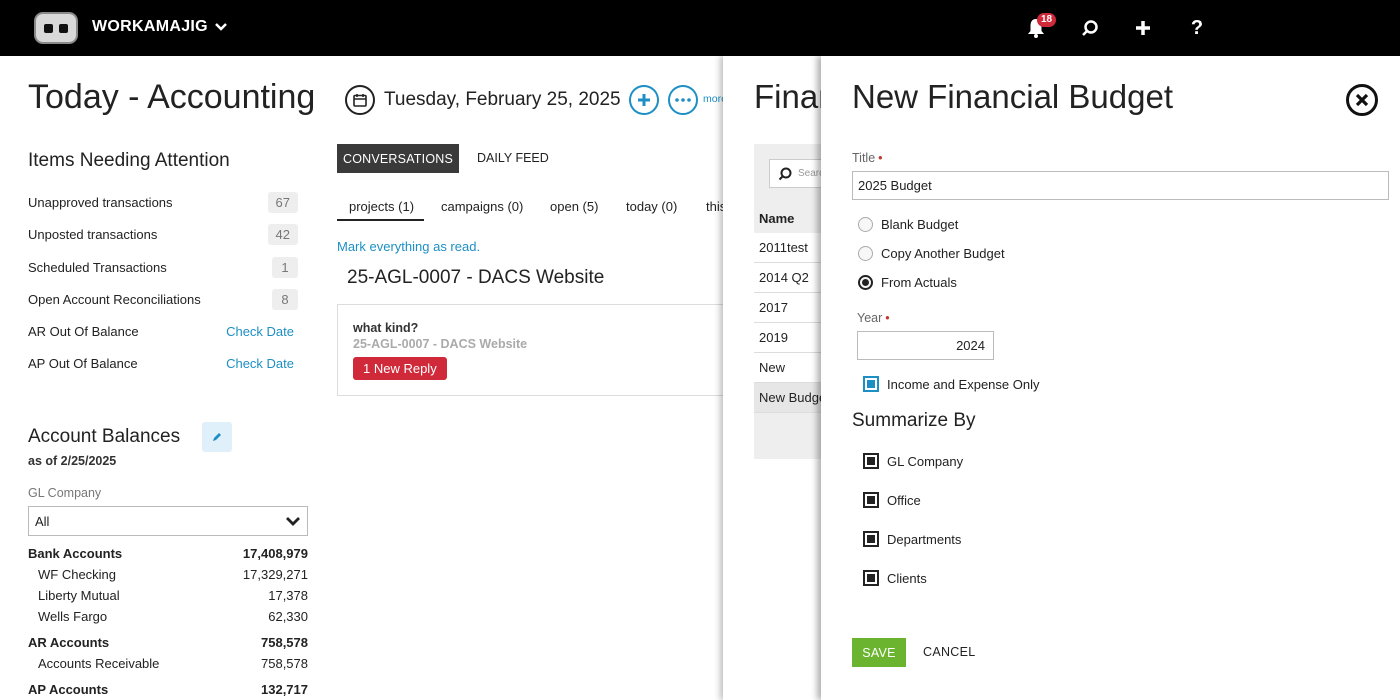 This screenshot has height=700, width=1400. I want to click on gl-company-select: All, so click(168, 521).